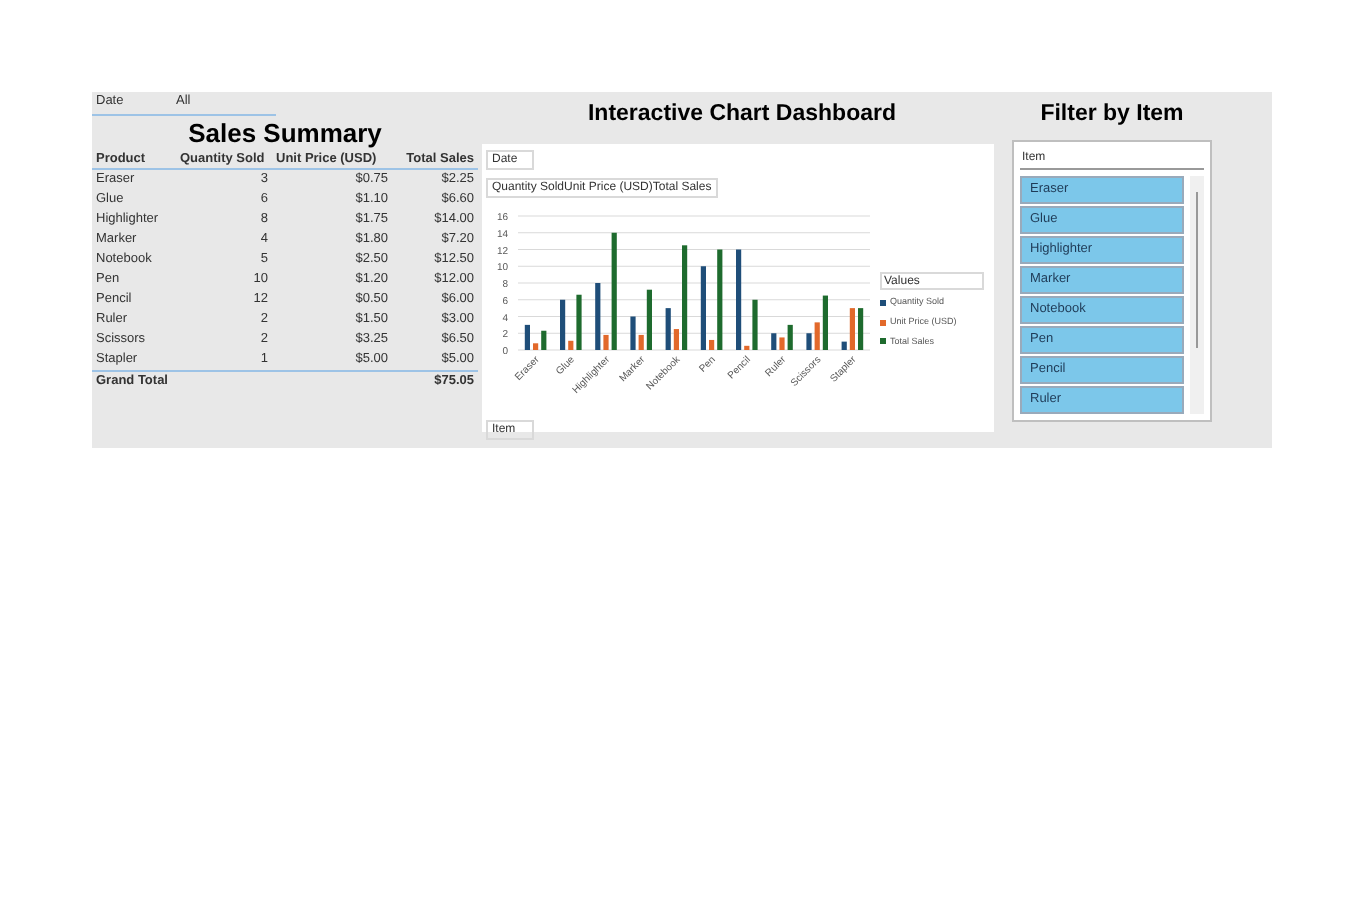 This screenshot has height=918, width=1360. Describe the element at coordinates (285, 133) in the screenshot. I see `table-title: Sales Summary` at that location.